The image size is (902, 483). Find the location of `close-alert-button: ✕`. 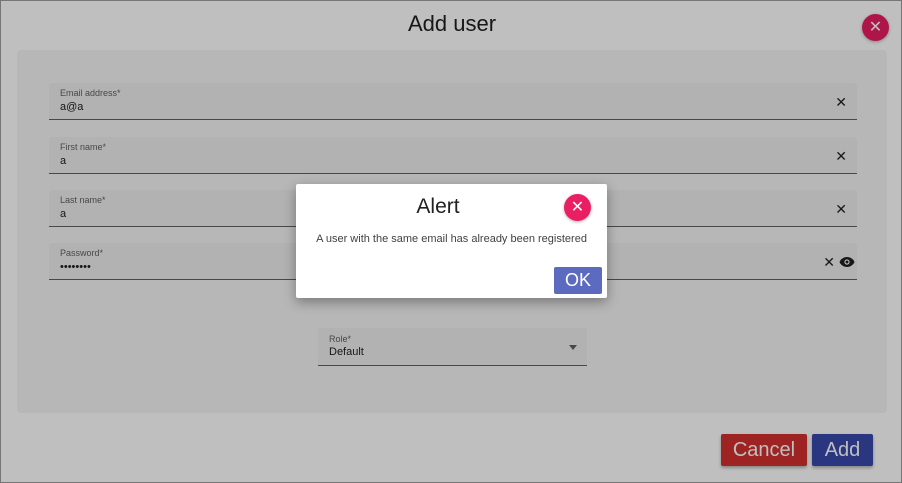

close-alert-button: ✕ is located at coordinates (577, 207).